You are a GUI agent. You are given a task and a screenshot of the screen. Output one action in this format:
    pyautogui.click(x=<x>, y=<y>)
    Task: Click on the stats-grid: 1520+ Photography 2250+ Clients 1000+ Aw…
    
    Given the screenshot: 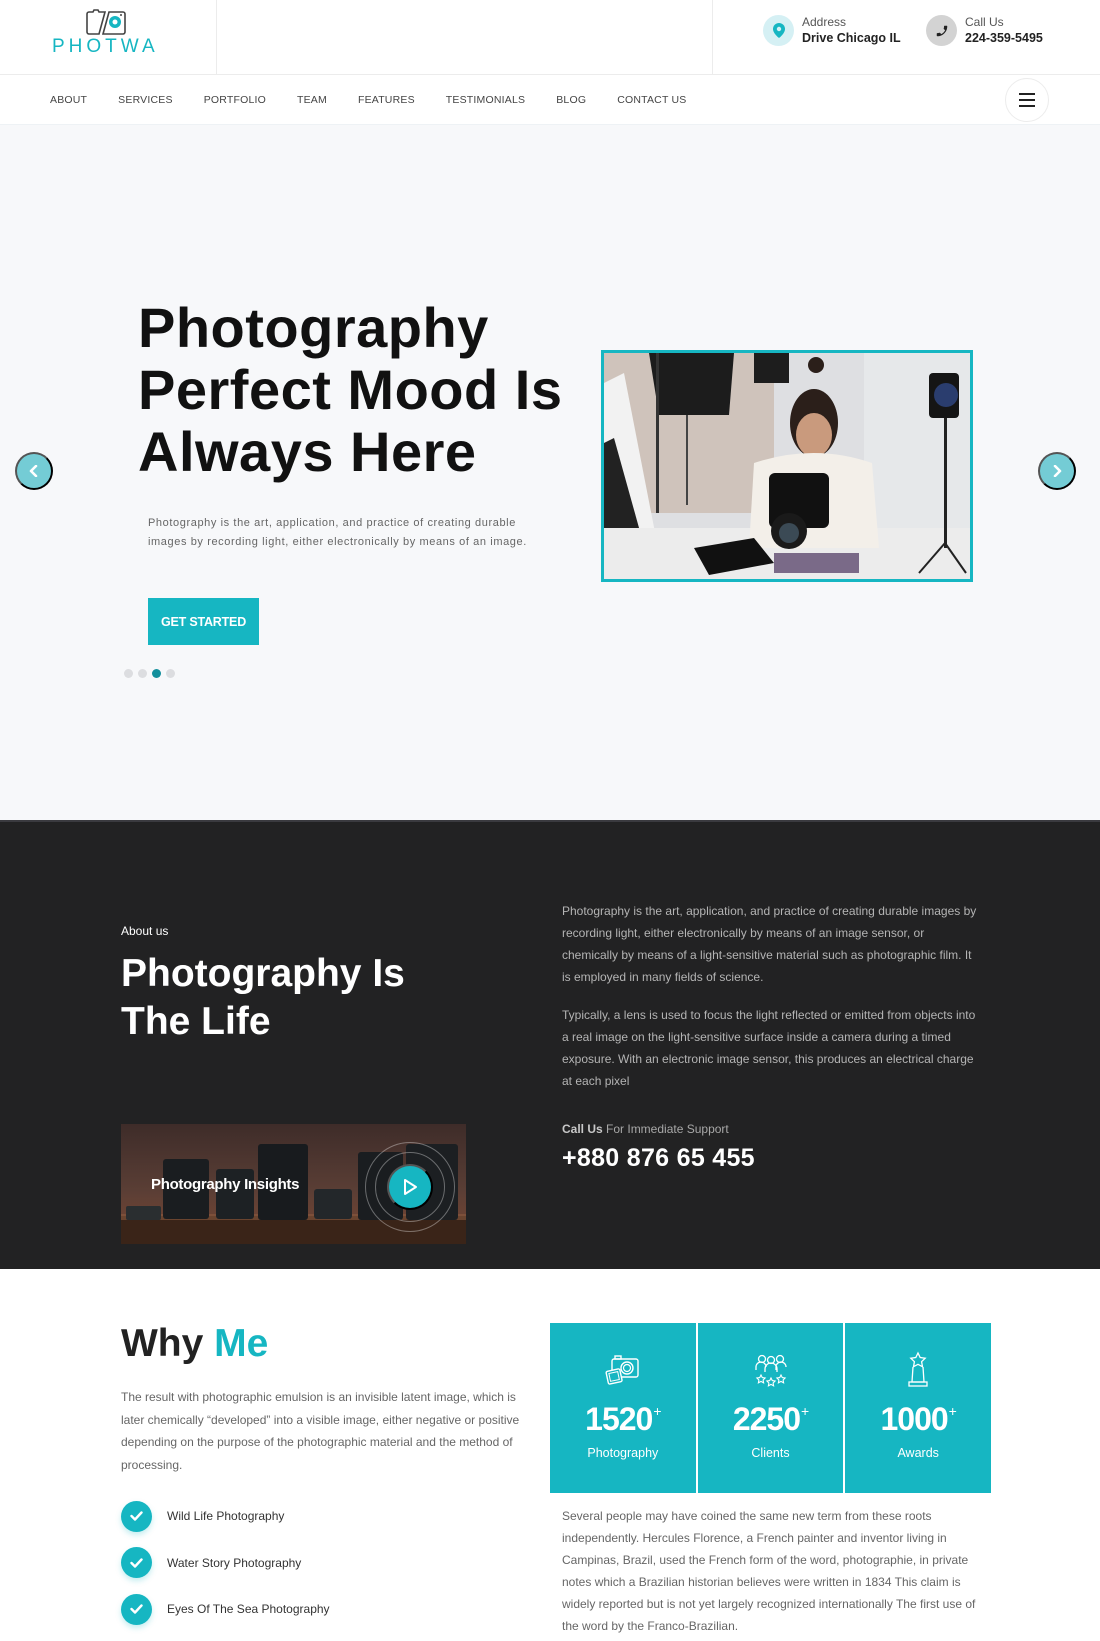 What is the action you would take?
    pyautogui.click(x=771, y=1408)
    